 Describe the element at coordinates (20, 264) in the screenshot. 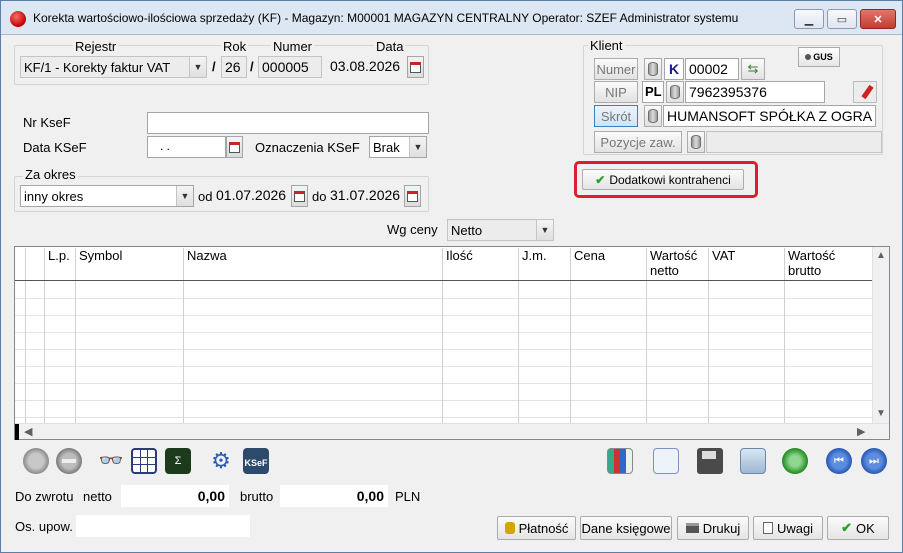

I see `row-selector-header` at that location.